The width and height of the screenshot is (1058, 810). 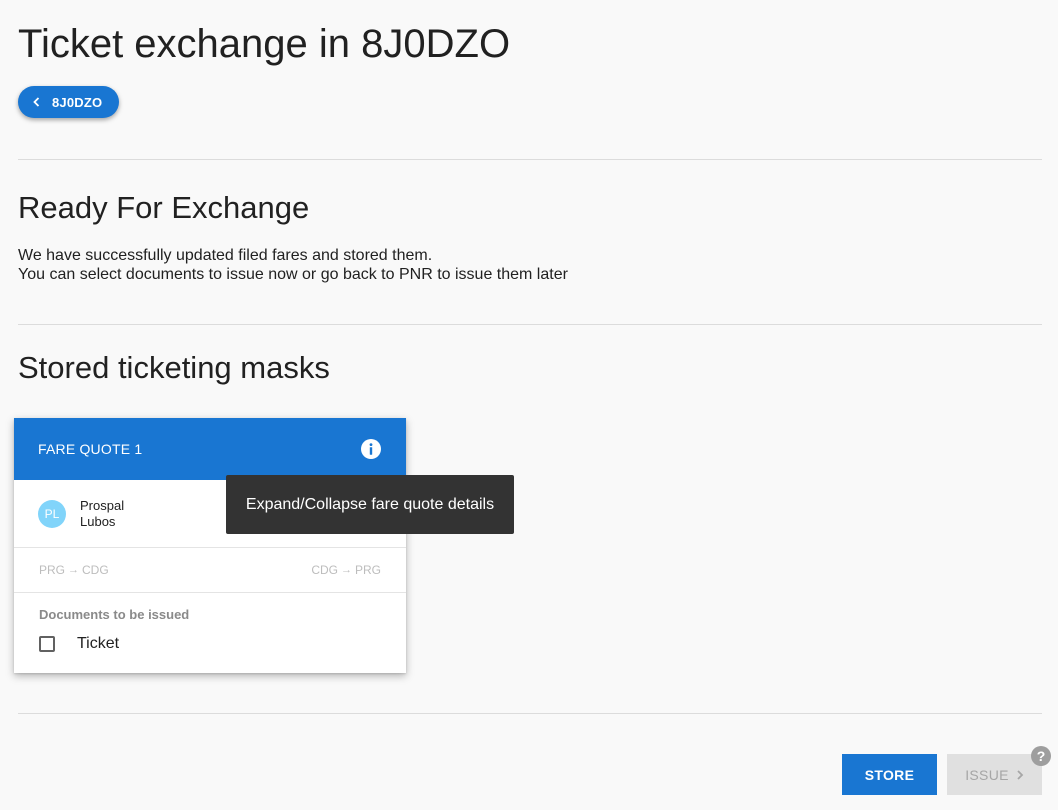 I want to click on issue-button-label: ISSUE, so click(x=987, y=774).